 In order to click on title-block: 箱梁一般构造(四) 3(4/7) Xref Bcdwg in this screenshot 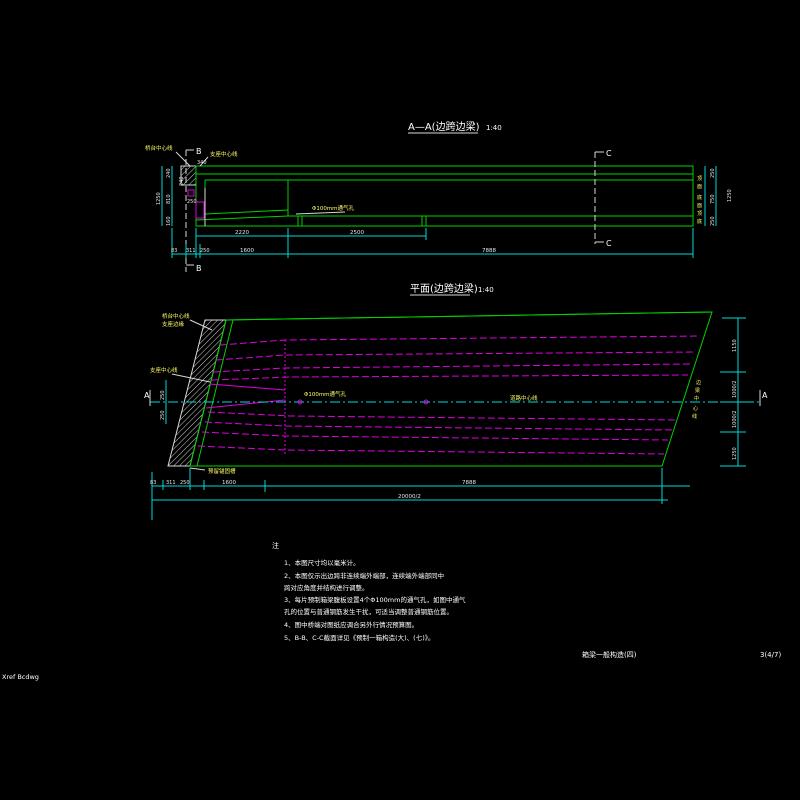, I will do `click(391, 665)`.